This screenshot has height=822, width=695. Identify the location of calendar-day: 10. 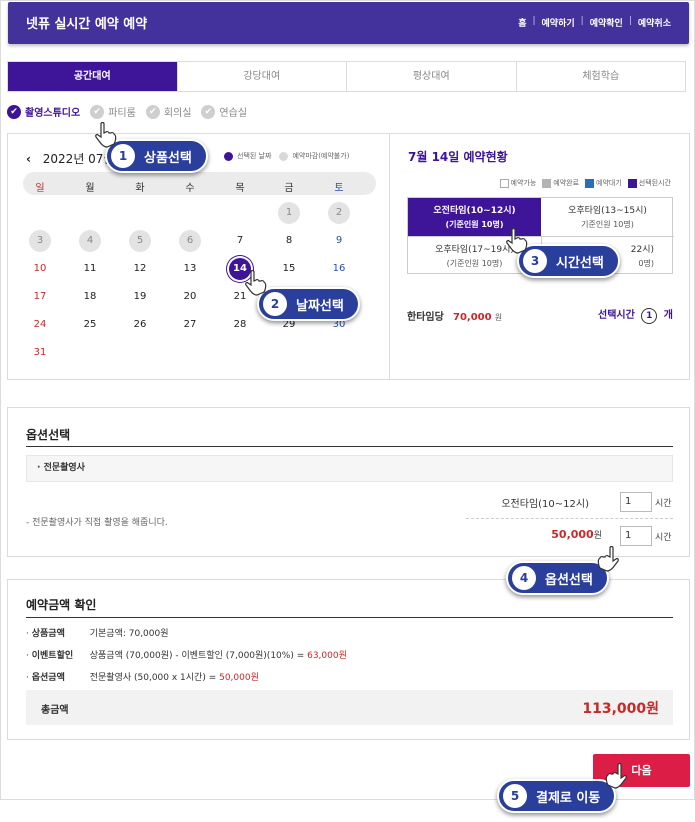
(40, 269).